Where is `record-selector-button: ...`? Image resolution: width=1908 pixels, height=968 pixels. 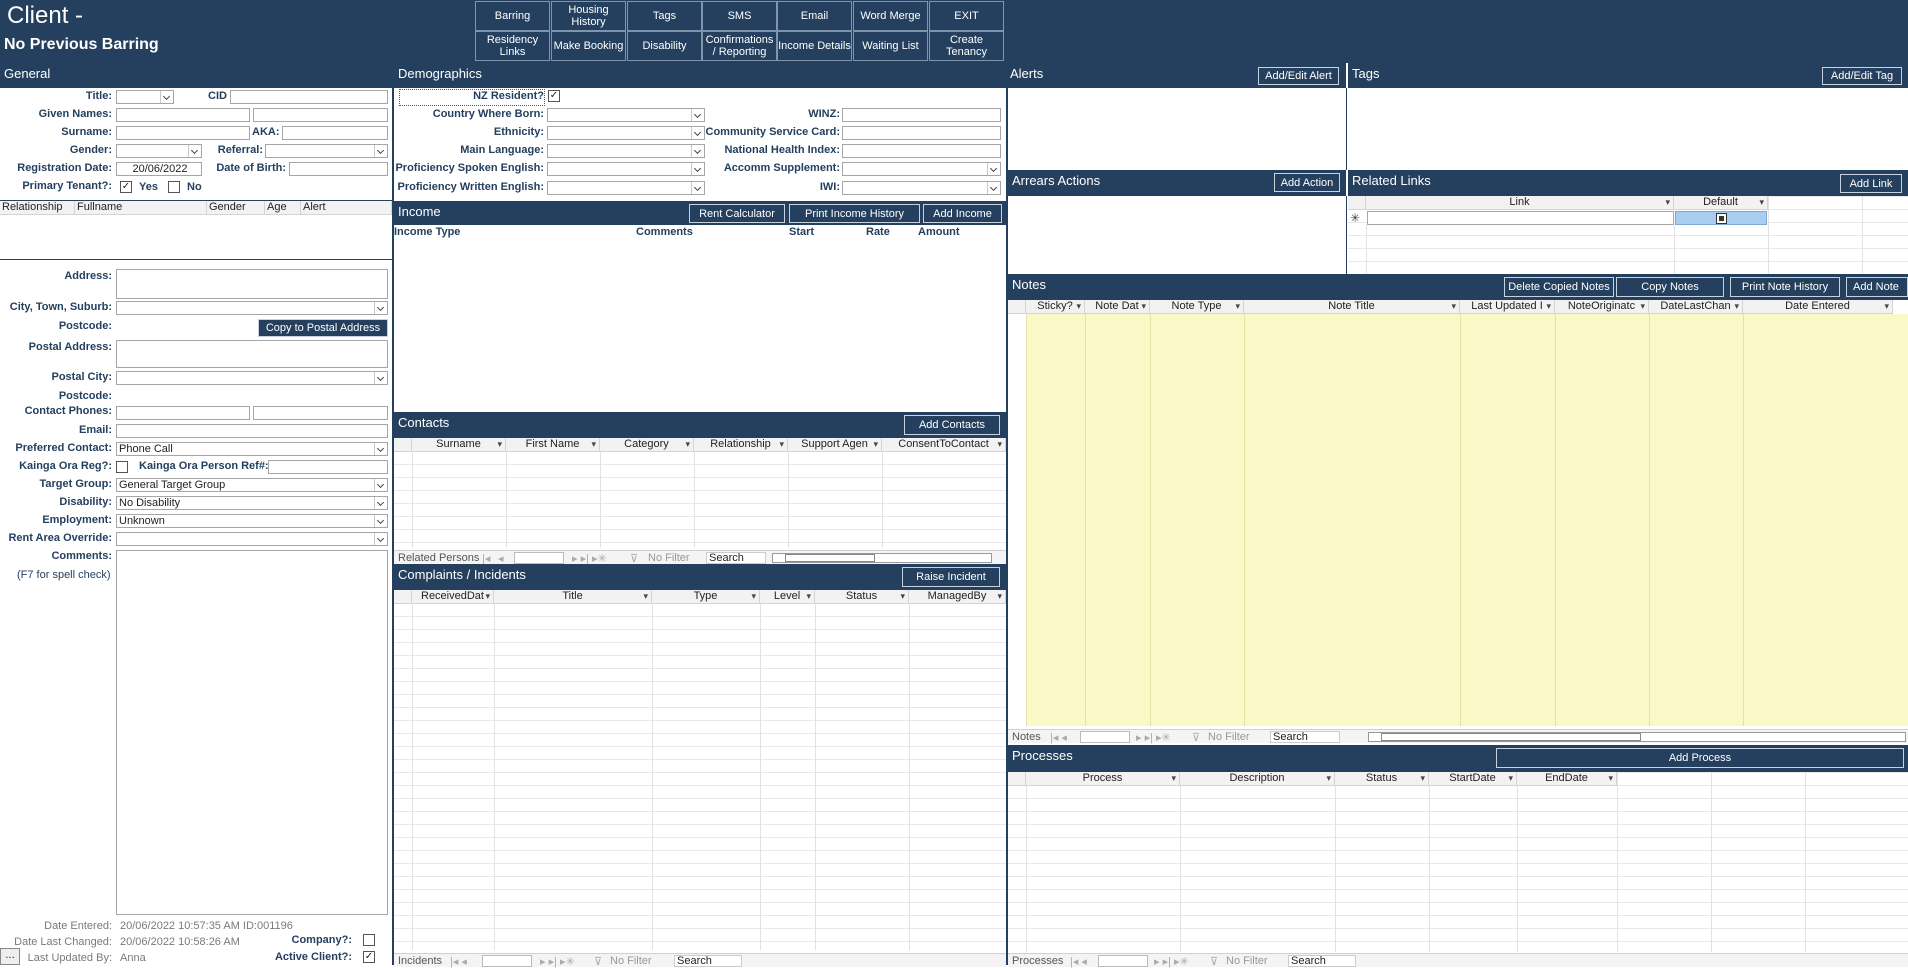
record-selector-button: ... is located at coordinates (10, 956).